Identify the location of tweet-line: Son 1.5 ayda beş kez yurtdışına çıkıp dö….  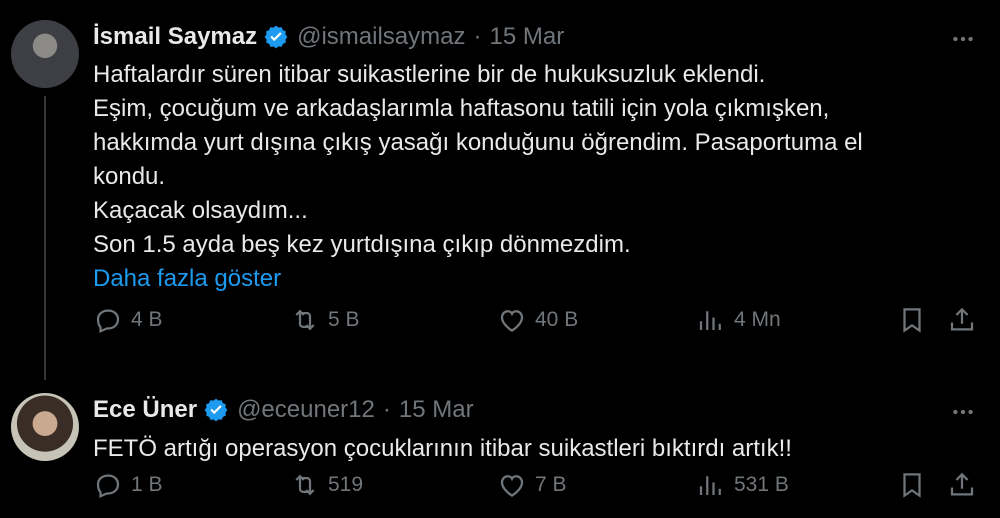
(362, 244).